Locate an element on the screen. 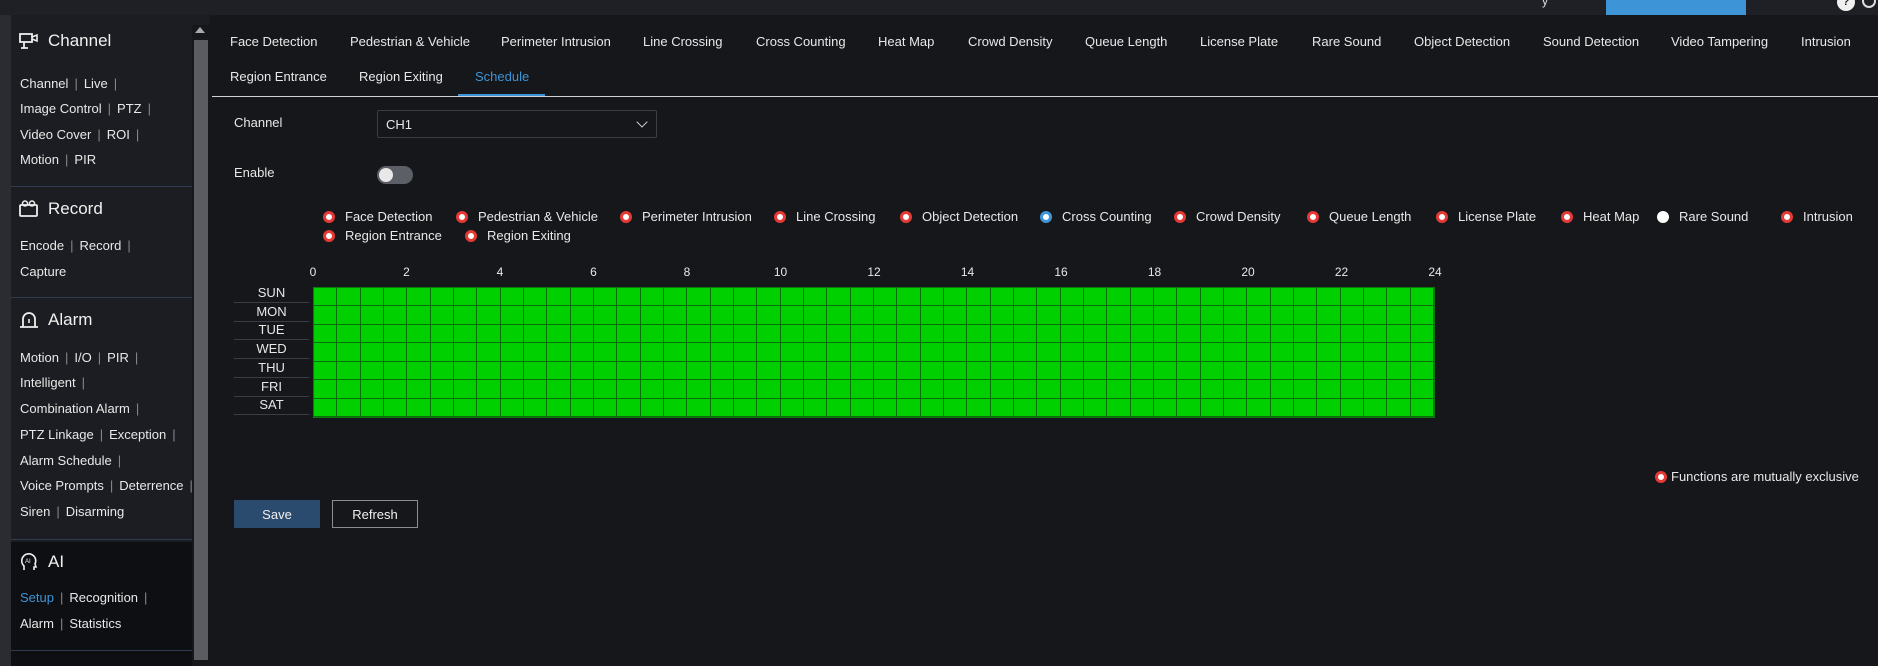  radio-rare-sound: Rare Sound is located at coordinates (1702, 216).